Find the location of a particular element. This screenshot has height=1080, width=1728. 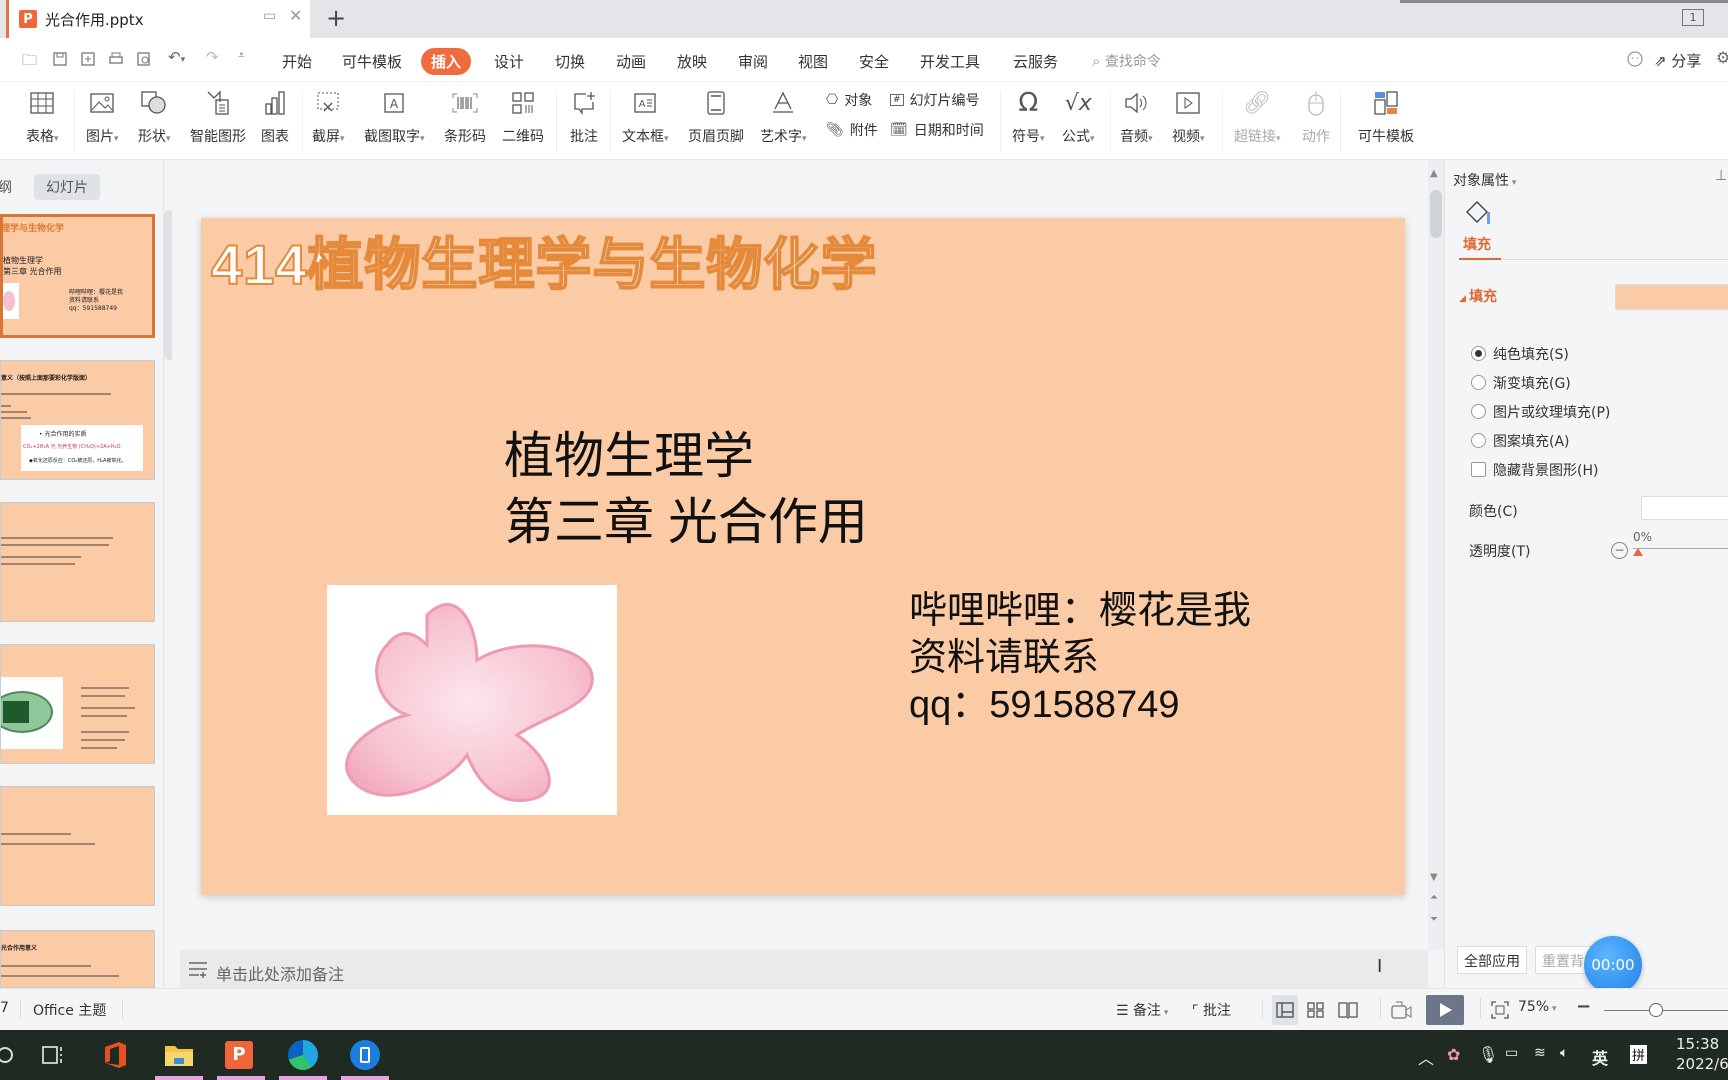

slide-thumbnail-6: 光合作用意义 is located at coordinates (77, 959).